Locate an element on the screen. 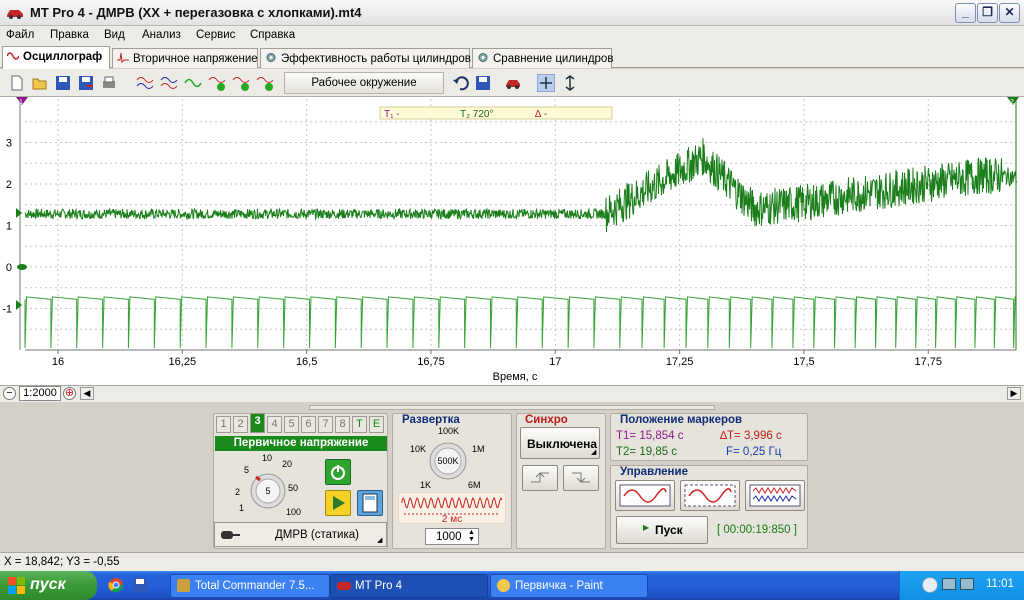 Image resolution: width=1024 pixels, height=600 pixels. channel-E-button: E is located at coordinates (376, 424).